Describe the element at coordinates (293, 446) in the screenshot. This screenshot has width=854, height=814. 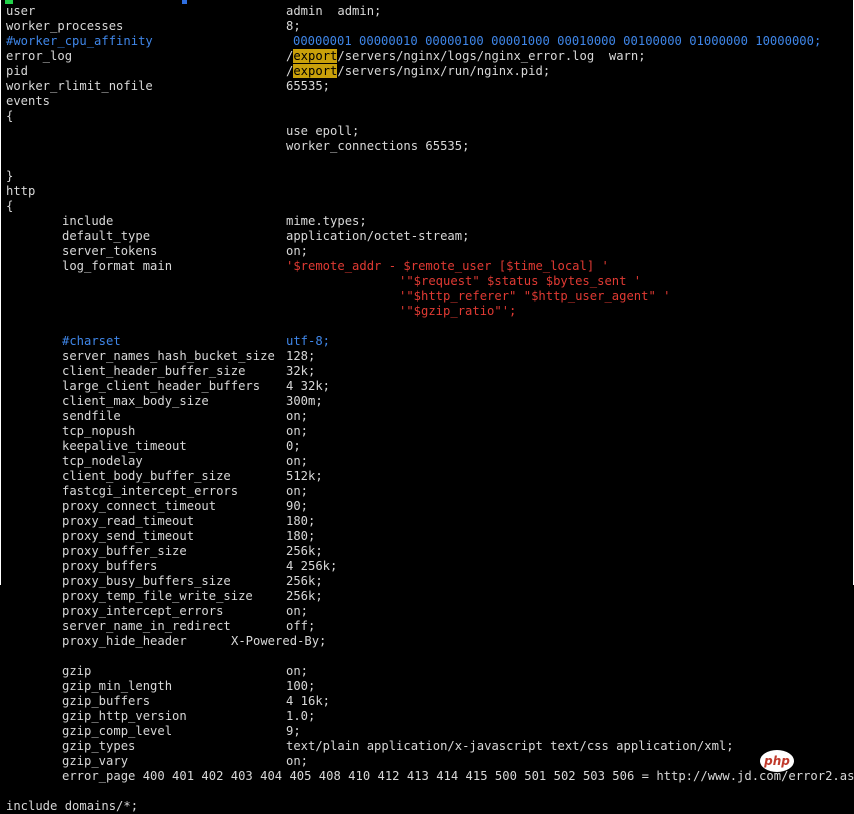
I see `config-value: 0;` at that location.